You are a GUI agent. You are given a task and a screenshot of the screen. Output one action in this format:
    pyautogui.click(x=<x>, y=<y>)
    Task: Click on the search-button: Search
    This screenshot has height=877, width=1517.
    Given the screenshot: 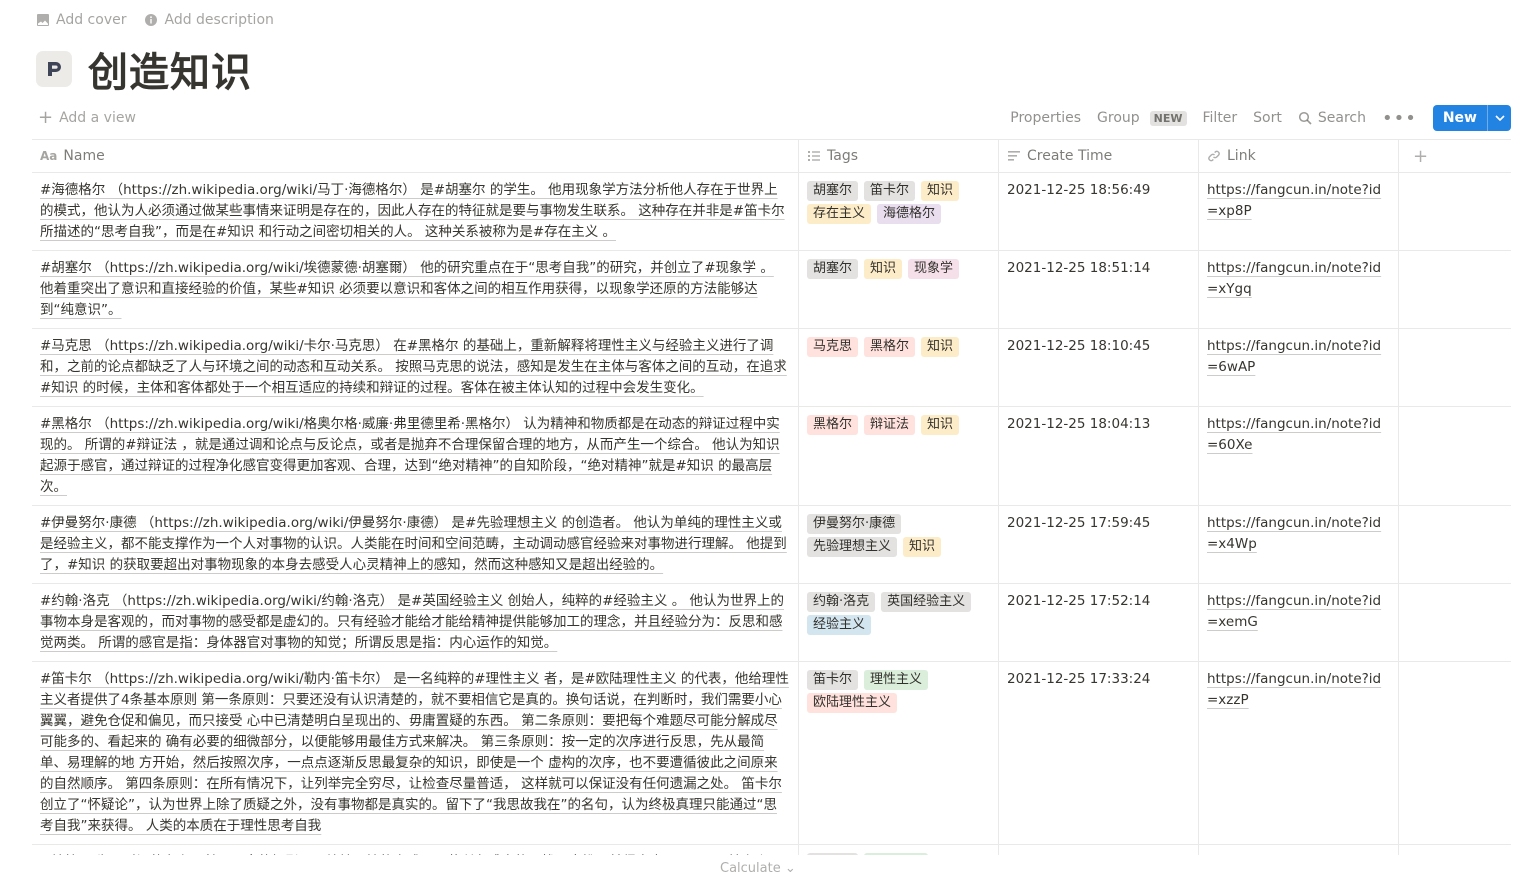 What is the action you would take?
    pyautogui.click(x=1332, y=118)
    